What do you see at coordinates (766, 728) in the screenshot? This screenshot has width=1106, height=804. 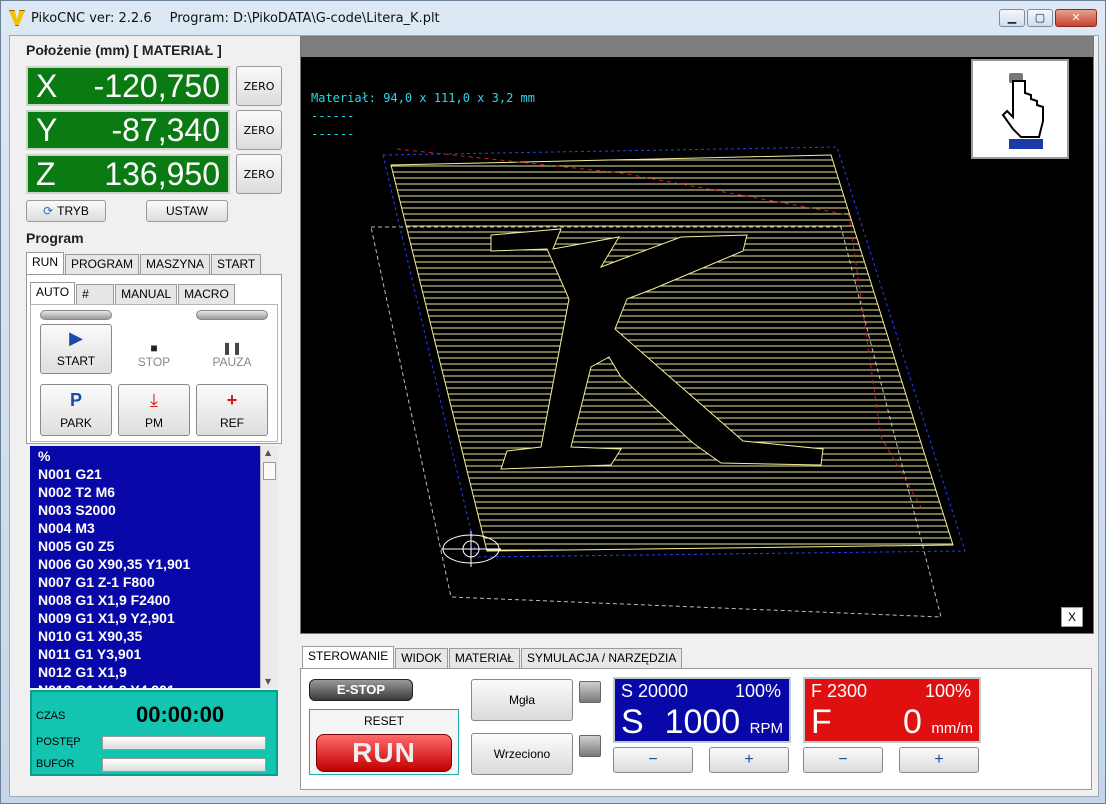 I see `spindle-unit: RPM` at bounding box center [766, 728].